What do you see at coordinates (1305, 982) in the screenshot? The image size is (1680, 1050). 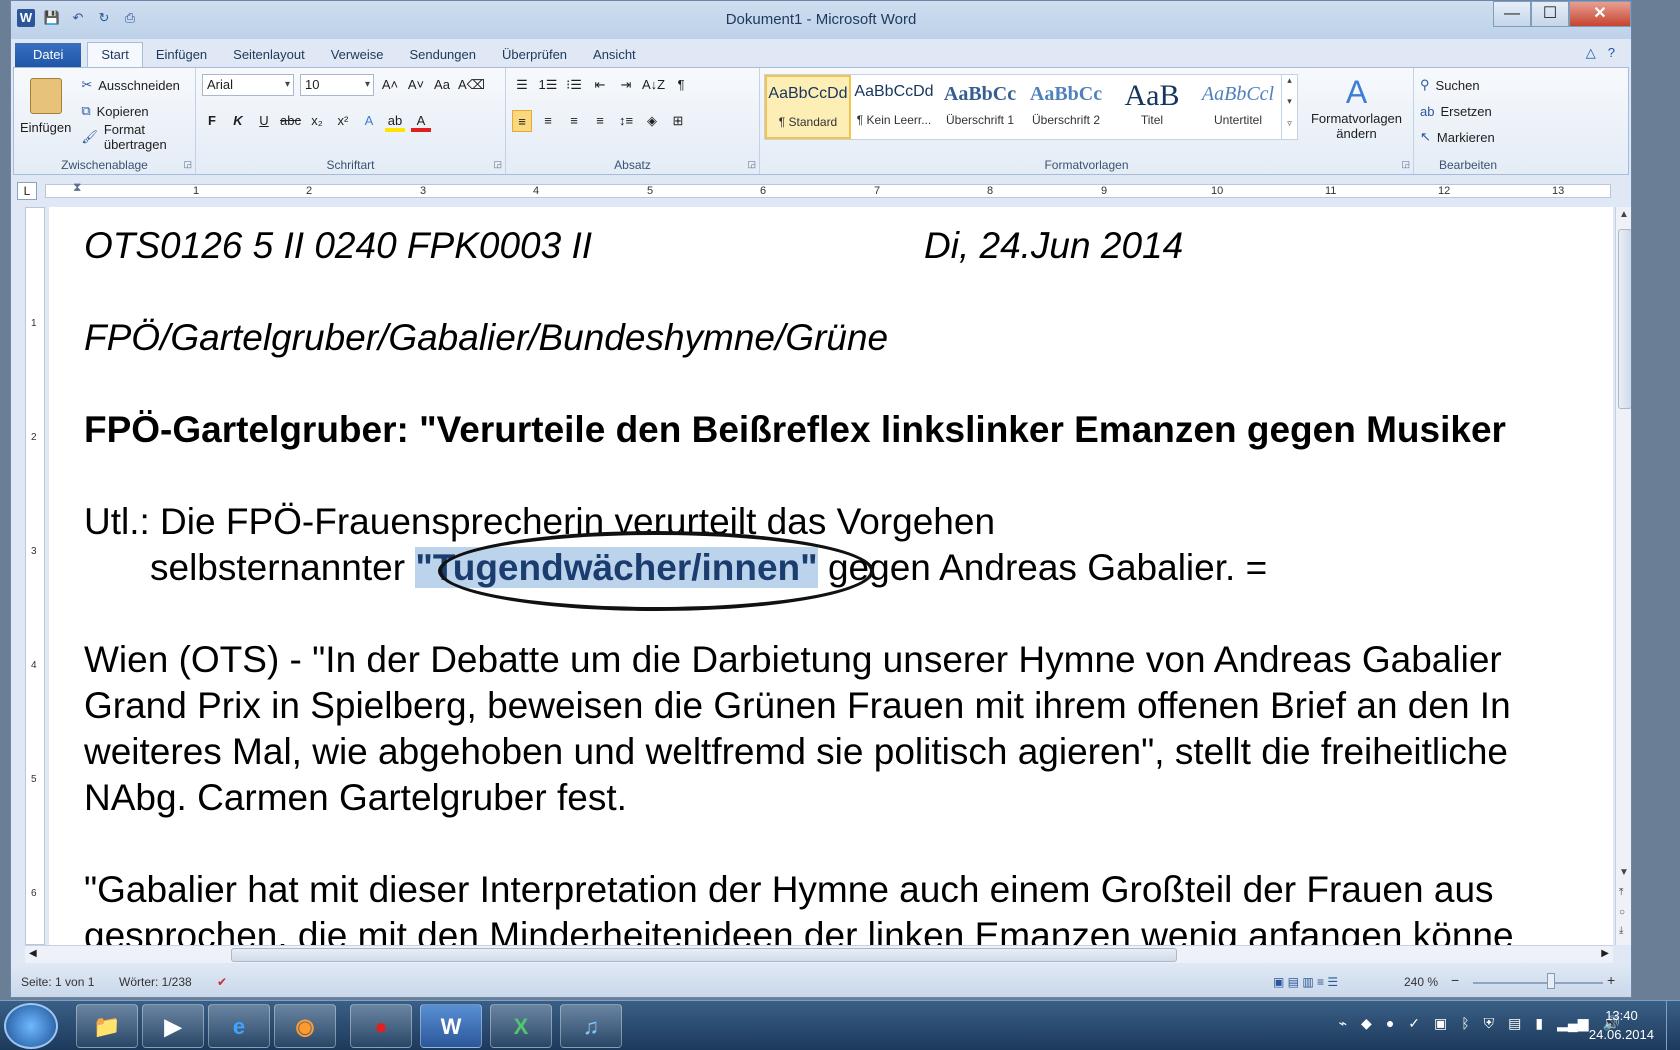 I see `view-buttons: ▣ ▤ ▥ ≡ ☰` at bounding box center [1305, 982].